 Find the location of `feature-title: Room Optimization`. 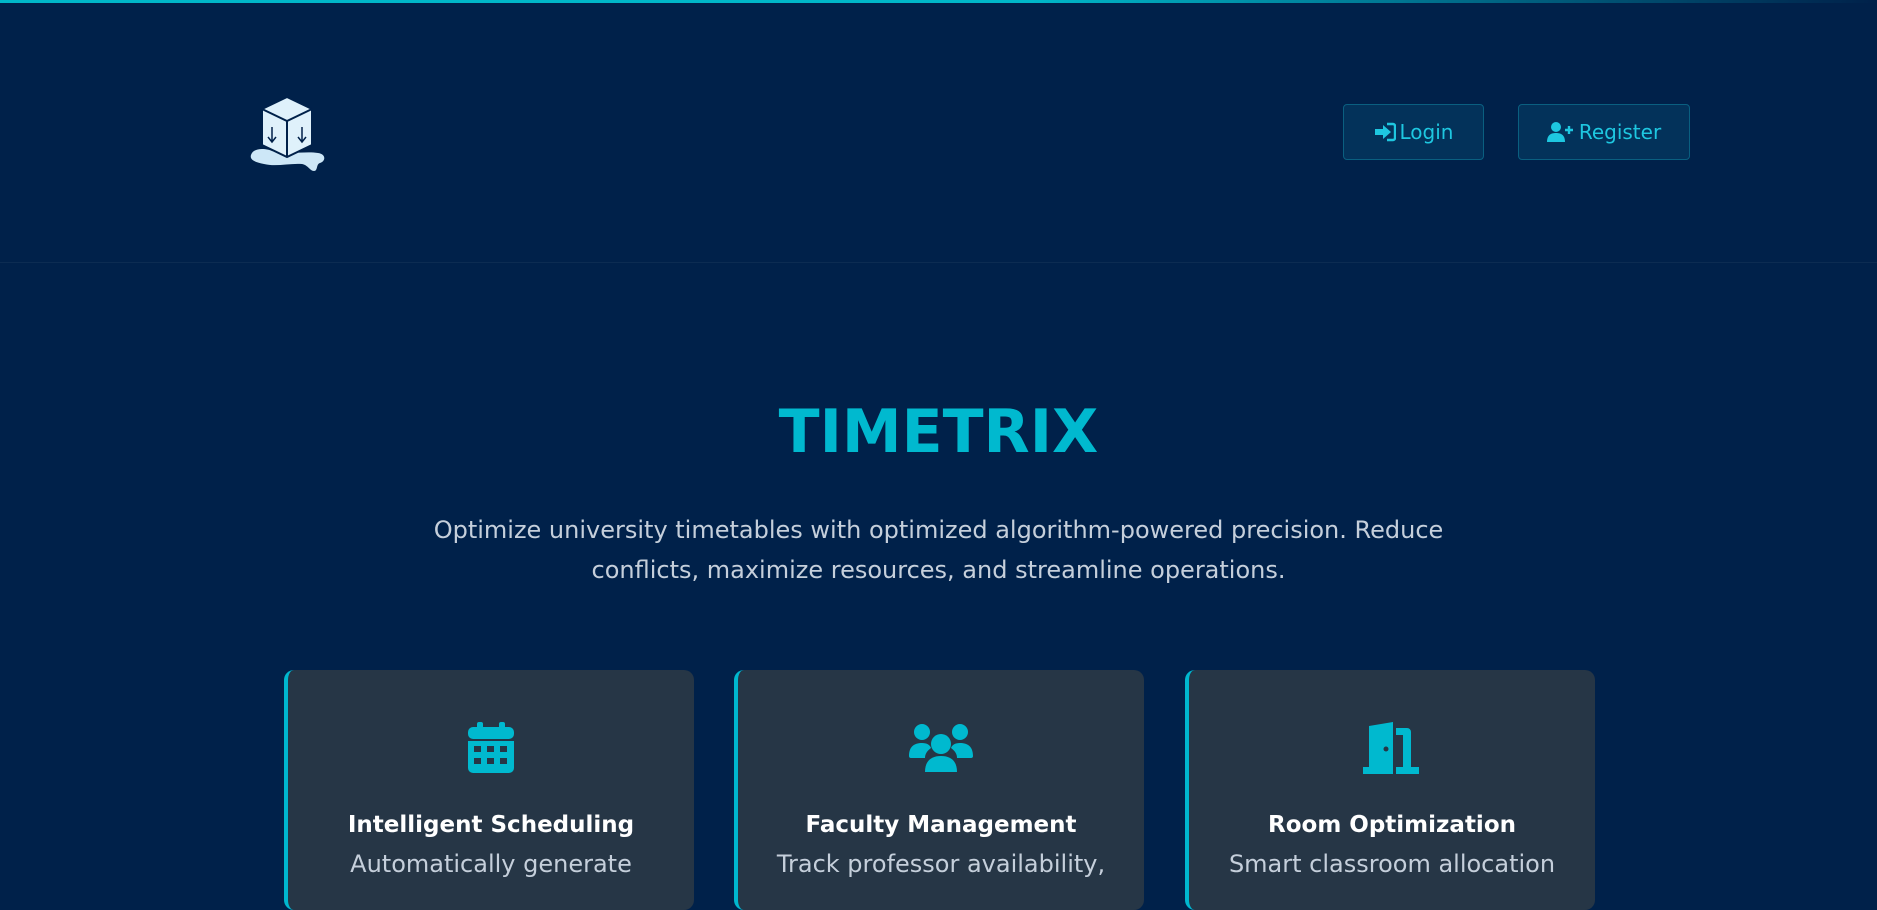

feature-title: Room Optimization is located at coordinates (1392, 825).